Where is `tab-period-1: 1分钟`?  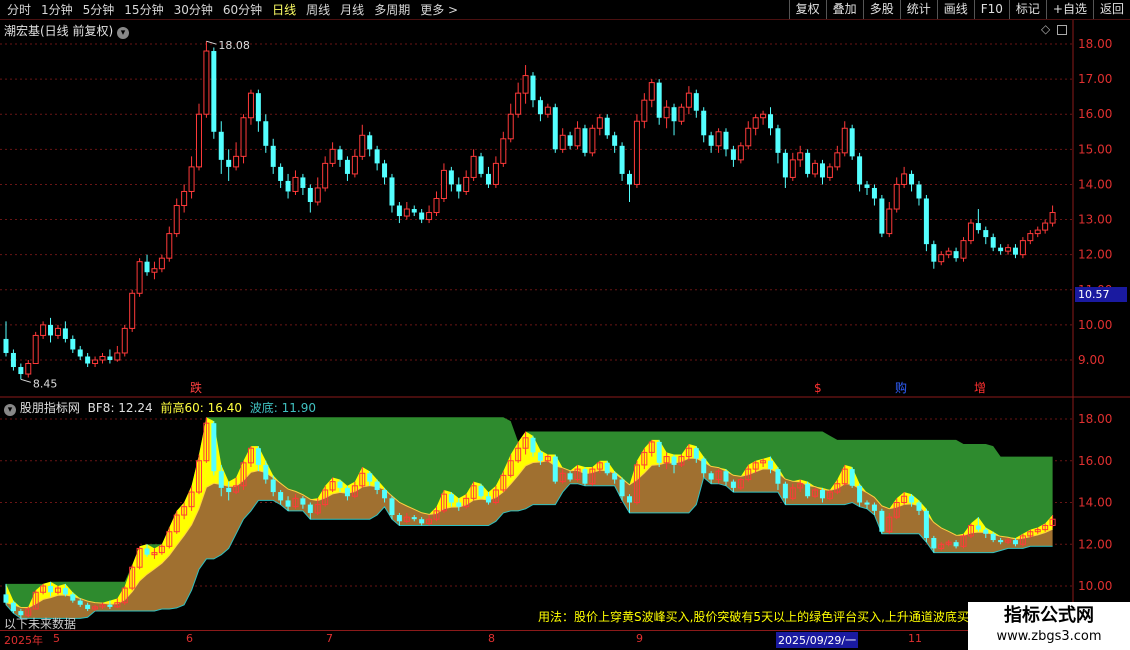
tab-period-1: 1分钟 is located at coordinates (57, 10).